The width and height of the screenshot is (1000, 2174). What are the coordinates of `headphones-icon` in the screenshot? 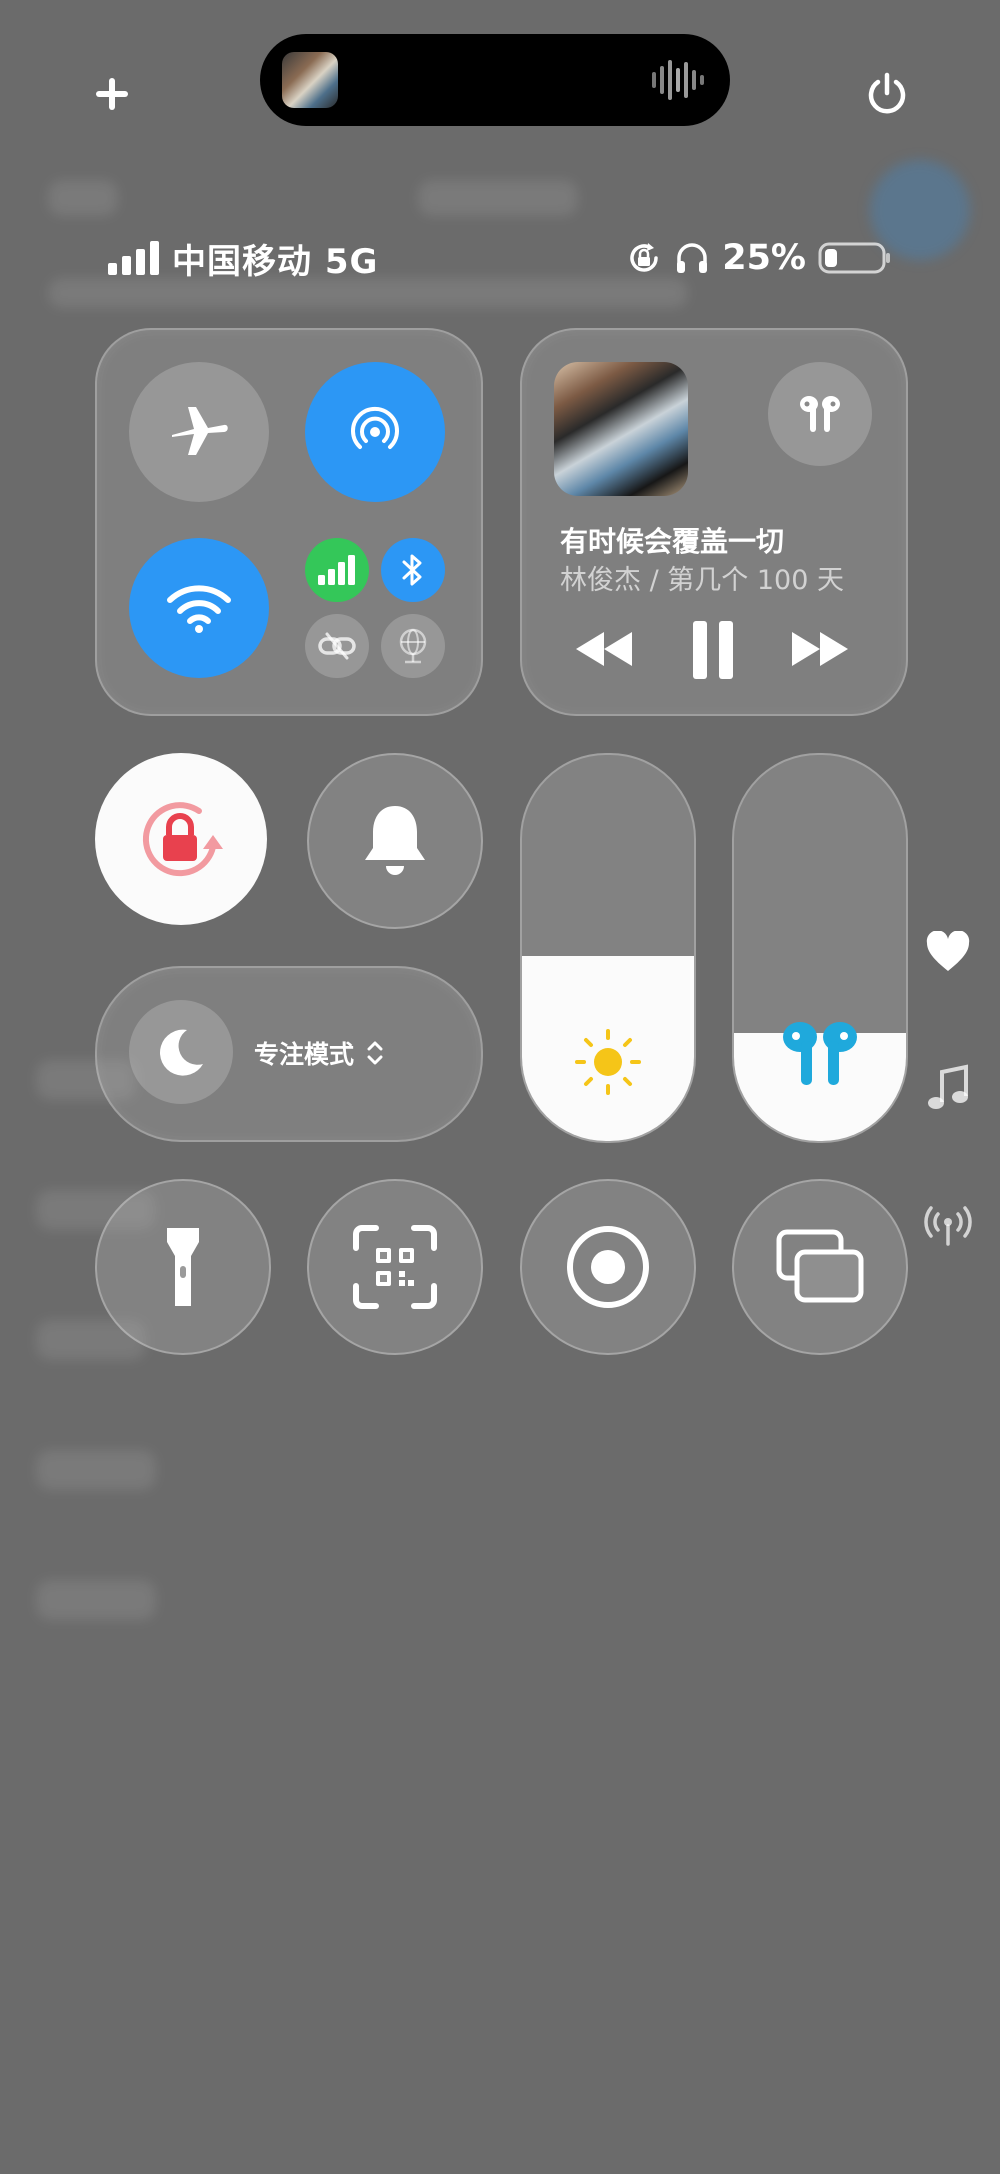 It's located at (692, 258).